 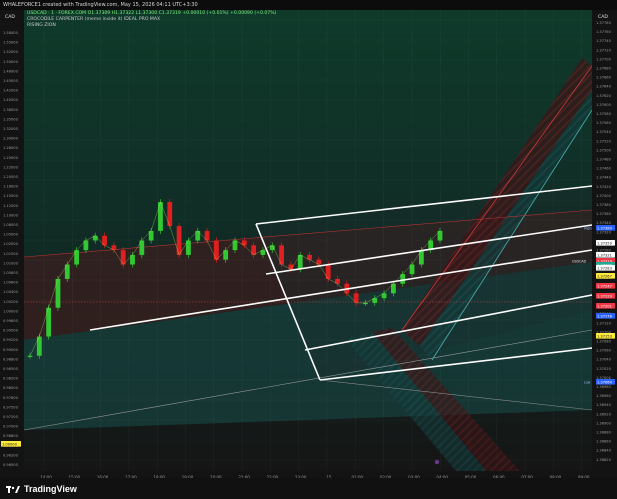 I want to click on price-label-name: High, so click(x=588, y=228).